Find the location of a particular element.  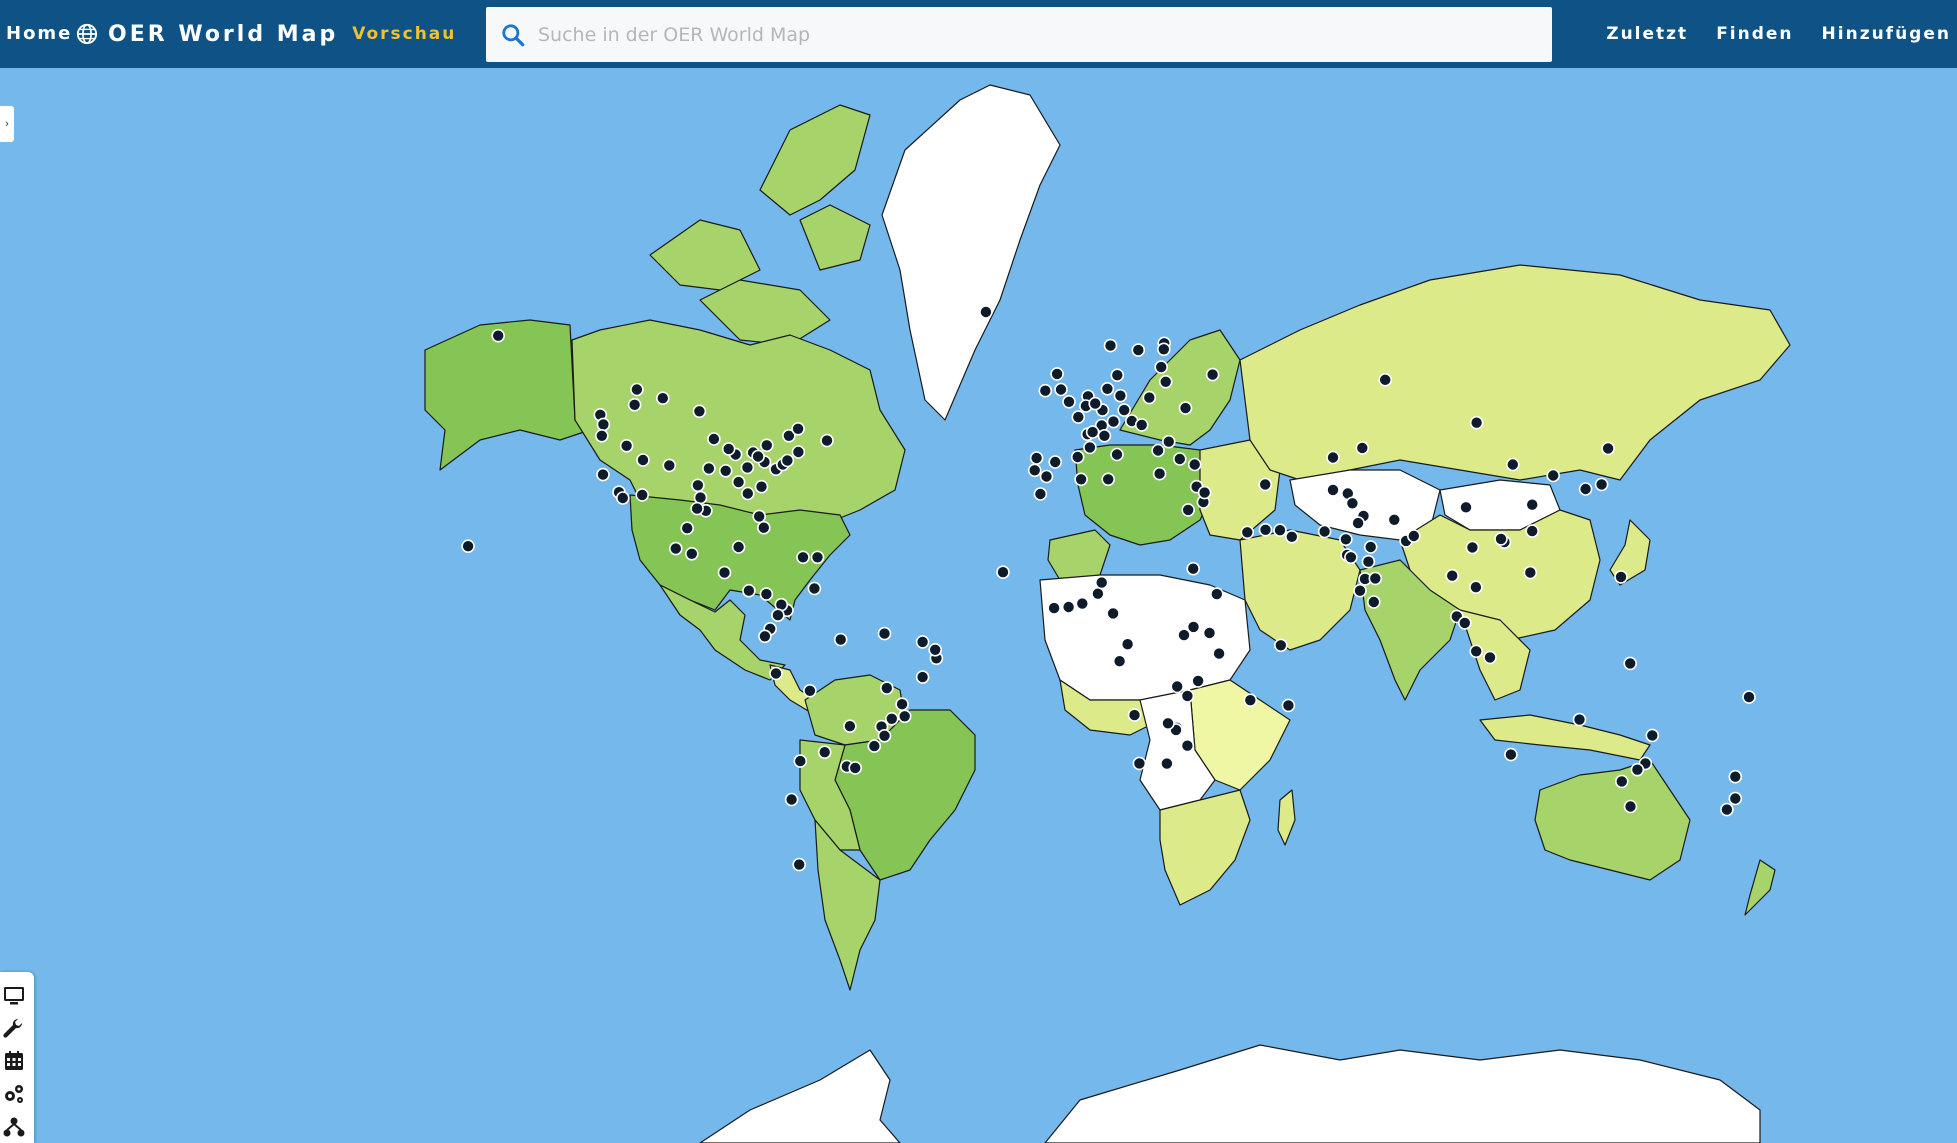

filter-project-button is located at coordinates (17, 1094).